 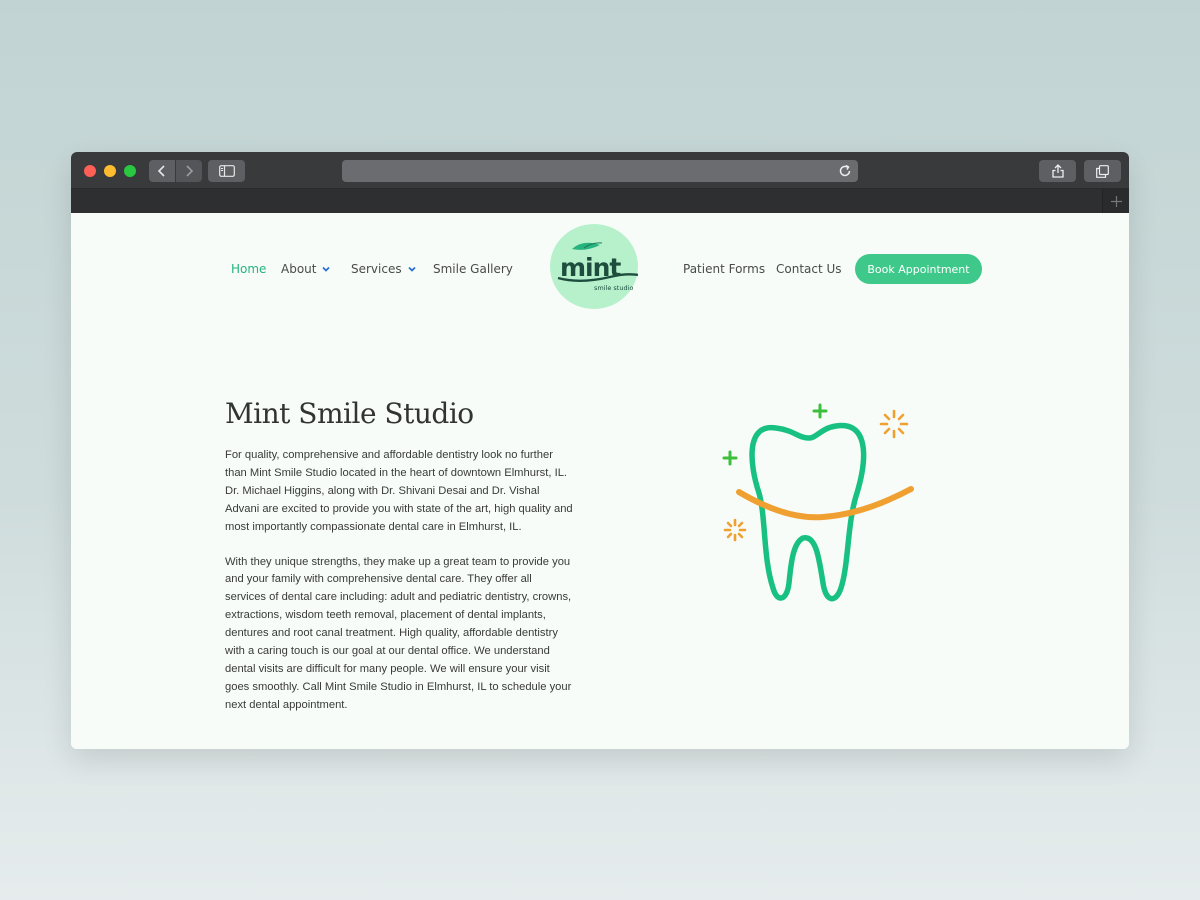 I want to click on page-title: Mint Smile Studio, so click(x=349, y=413).